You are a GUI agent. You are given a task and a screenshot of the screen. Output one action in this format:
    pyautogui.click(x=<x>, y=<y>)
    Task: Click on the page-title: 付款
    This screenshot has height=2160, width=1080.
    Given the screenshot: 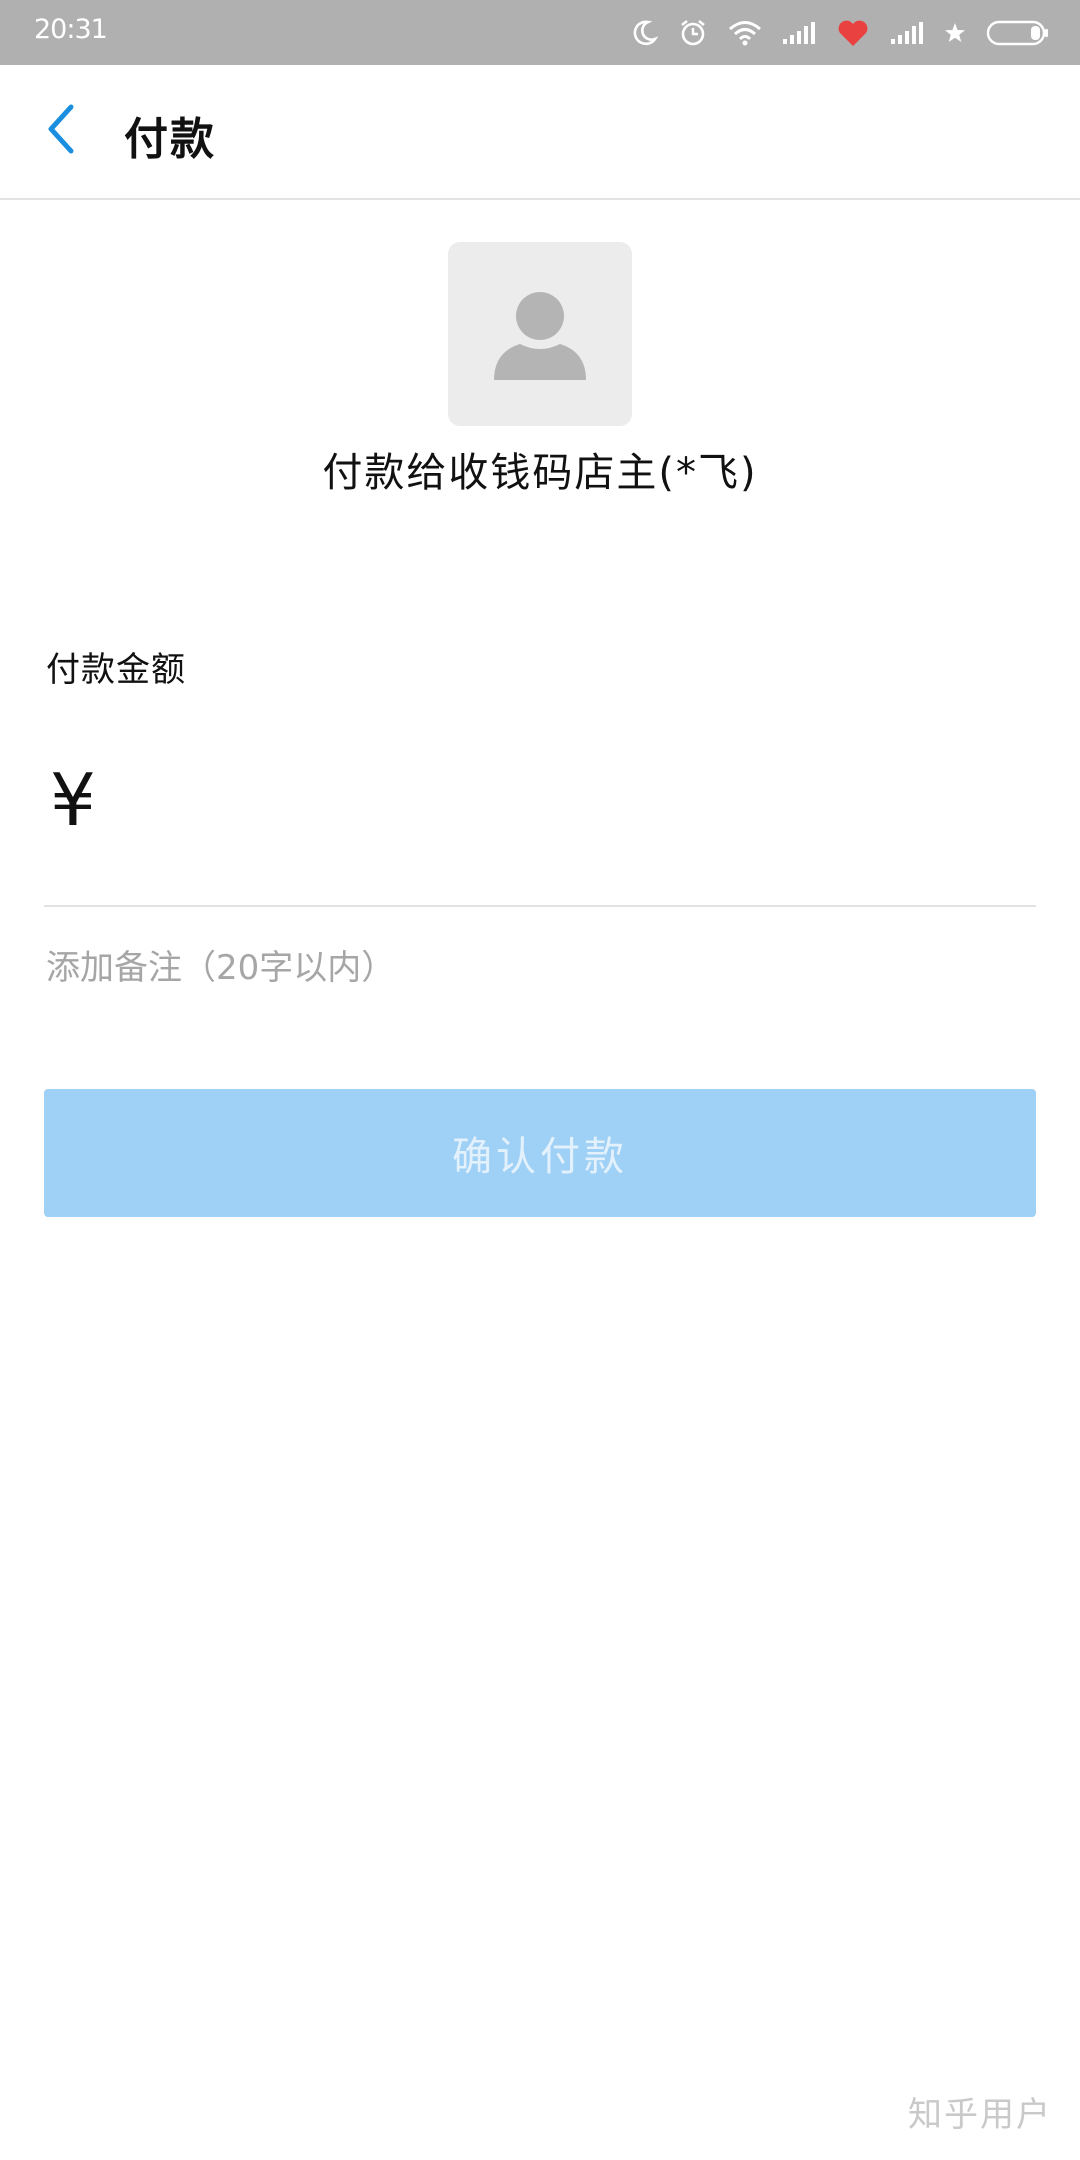 What is the action you would take?
    pyautogui.click(x=170, y=139)
    